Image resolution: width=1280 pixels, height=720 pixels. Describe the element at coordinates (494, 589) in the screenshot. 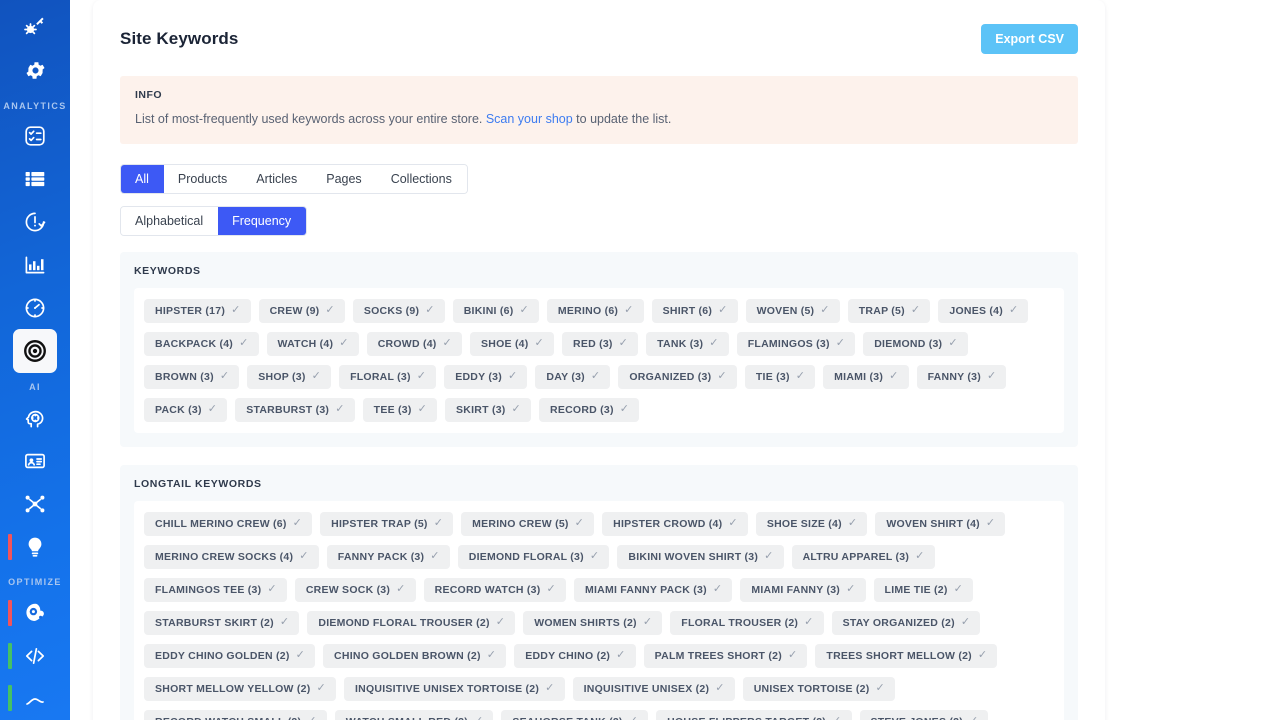

I see `keyword-pill: RECORD WATCH (3) ✓` at that location.